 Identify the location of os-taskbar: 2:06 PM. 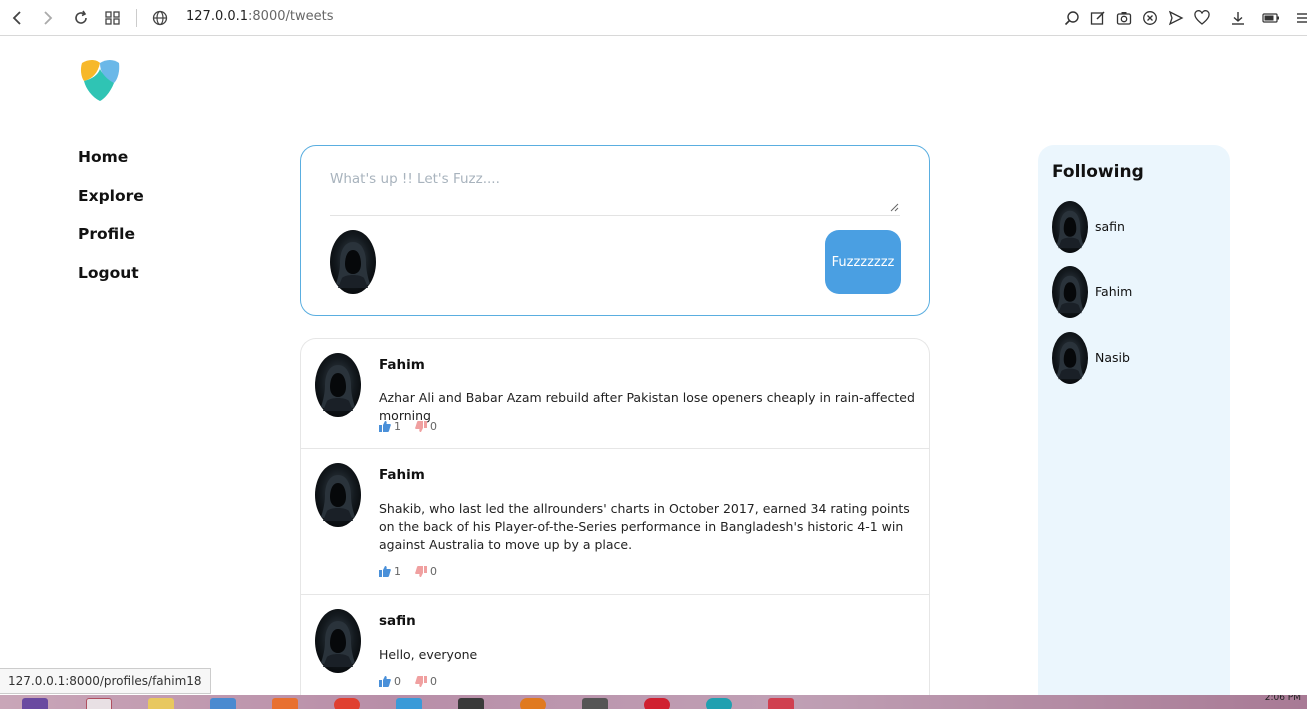
(653, 702).